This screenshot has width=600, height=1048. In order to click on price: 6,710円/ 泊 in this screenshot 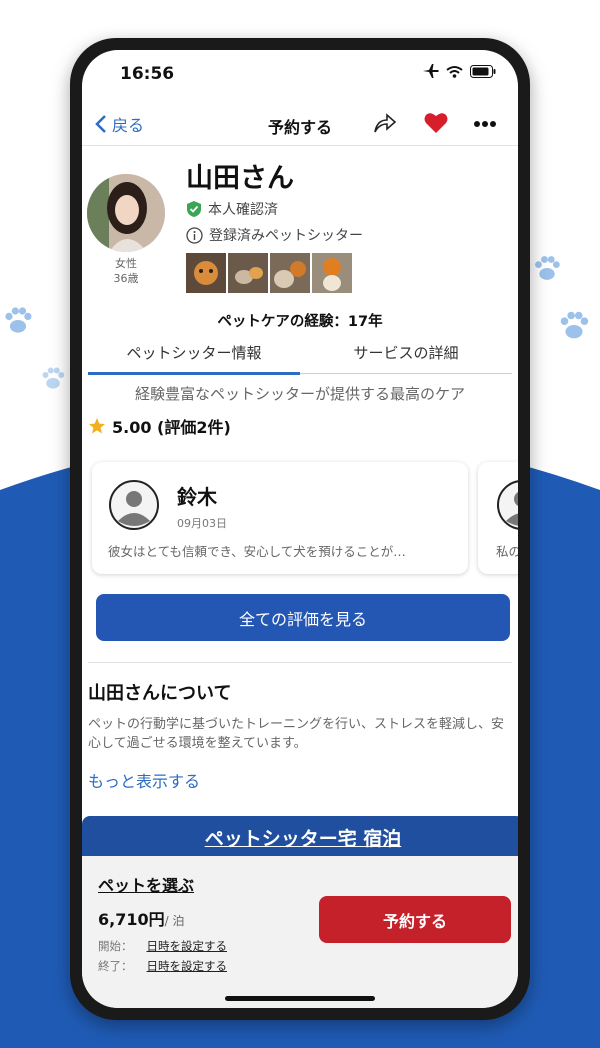, I will do `click(141, 918)`.